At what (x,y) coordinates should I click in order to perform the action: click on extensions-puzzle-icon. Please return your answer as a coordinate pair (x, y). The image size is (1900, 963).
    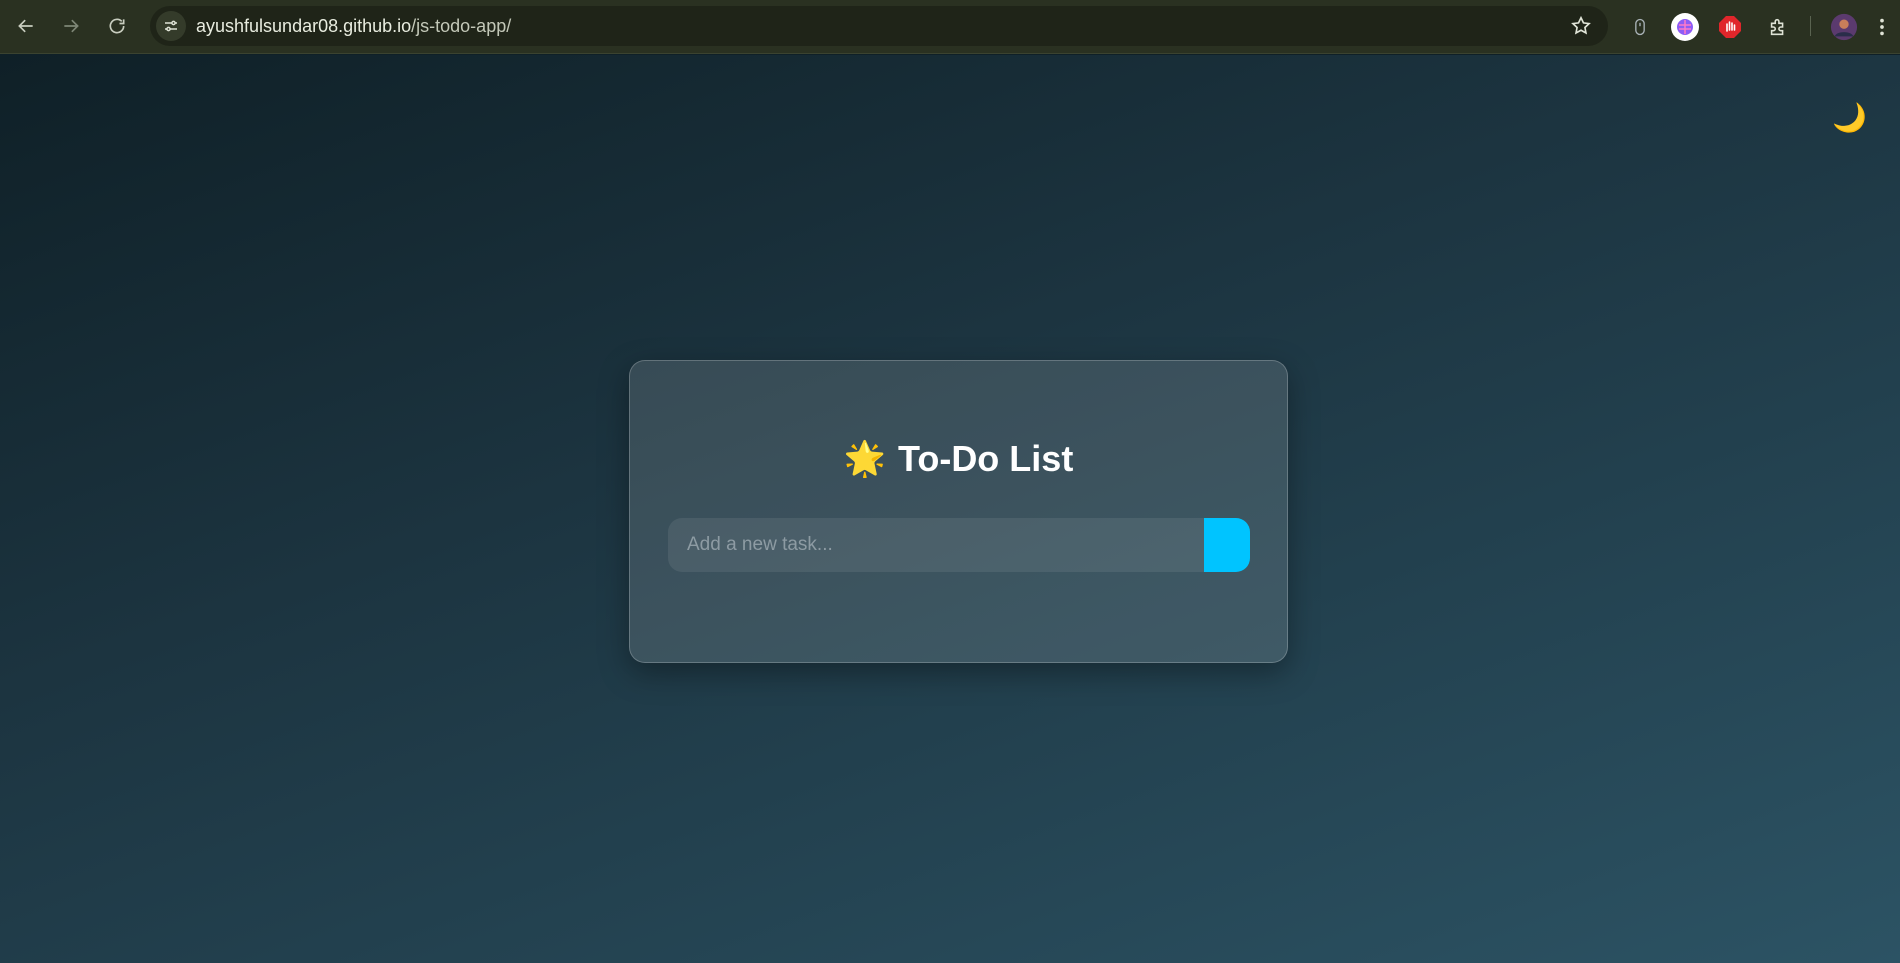
    Looking at the image, I should click on (1778, 27).